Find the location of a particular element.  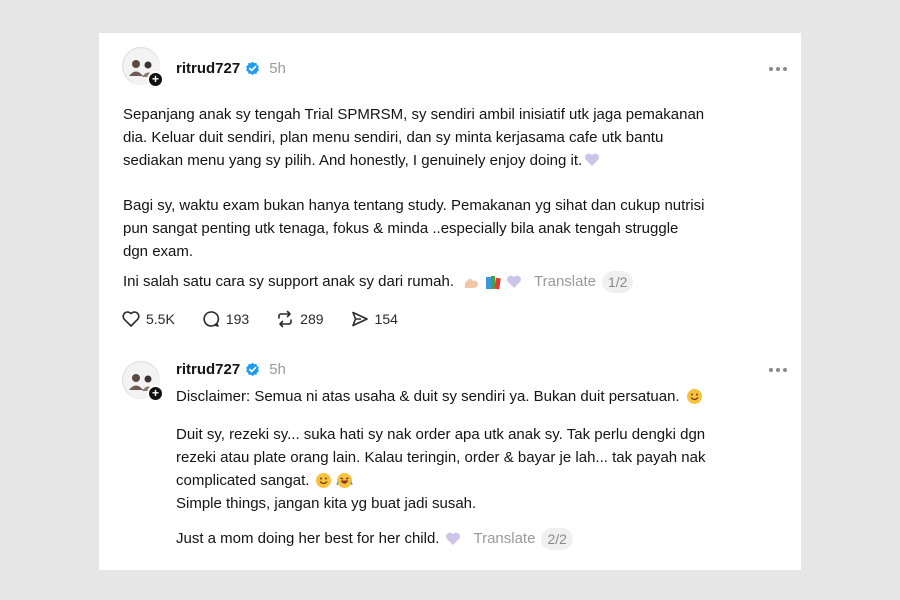

laughing-face-icon is located at coordinates (345, 480).